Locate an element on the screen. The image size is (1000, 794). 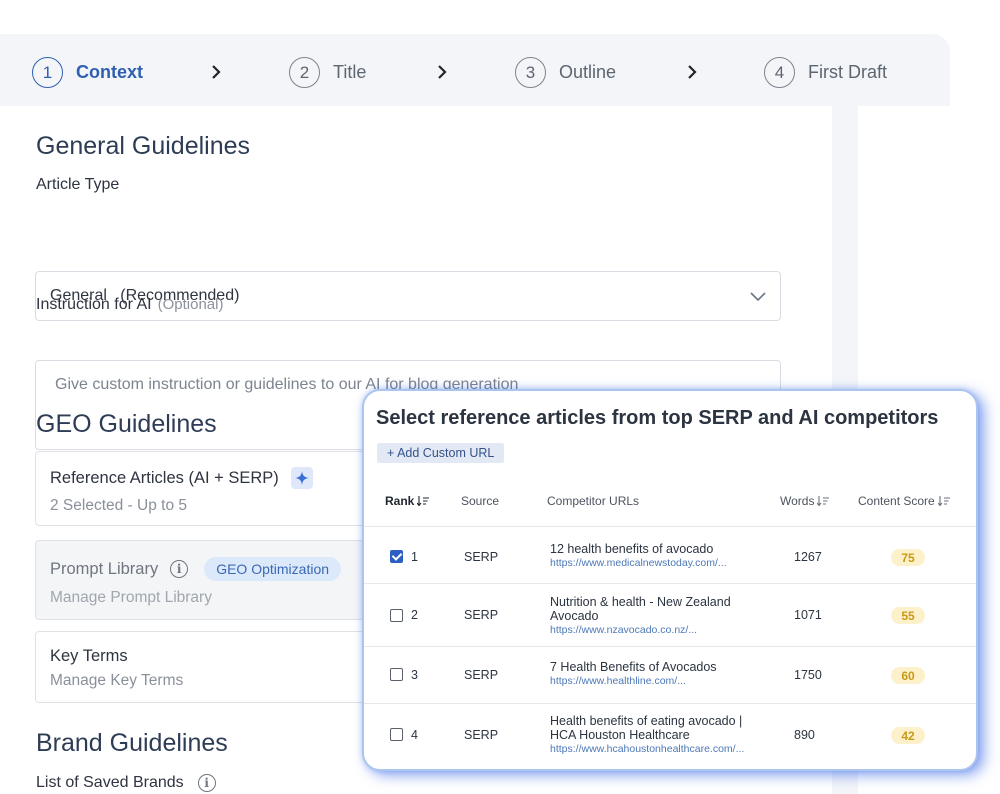
saved-brands-label-row: List of Saved Brands i is located at coordinates (126, 783).